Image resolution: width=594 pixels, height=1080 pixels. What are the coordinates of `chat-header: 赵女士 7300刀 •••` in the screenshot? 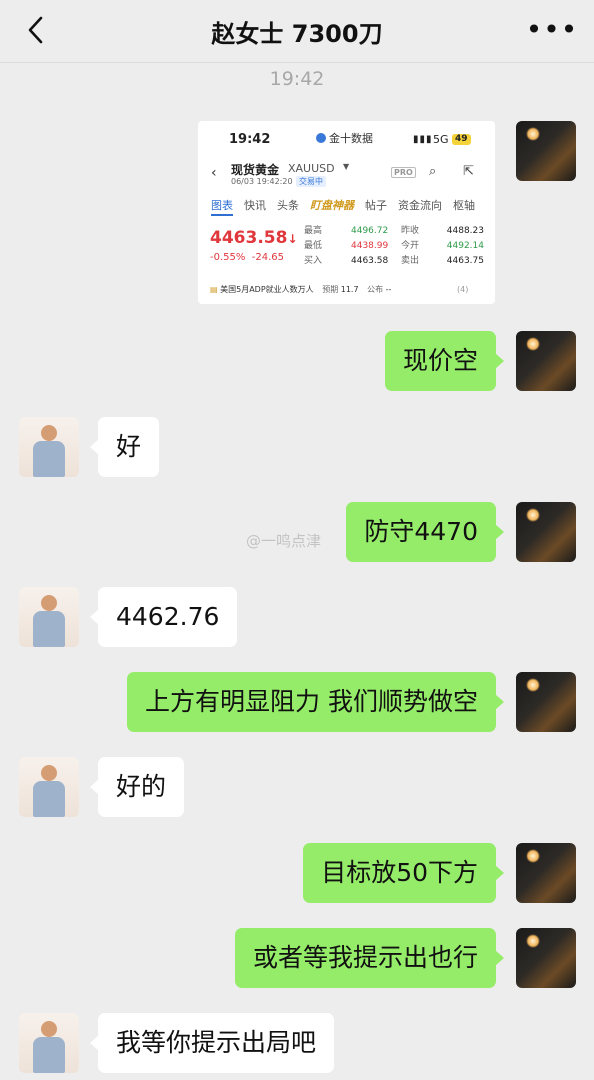 It's located at (297, 31).